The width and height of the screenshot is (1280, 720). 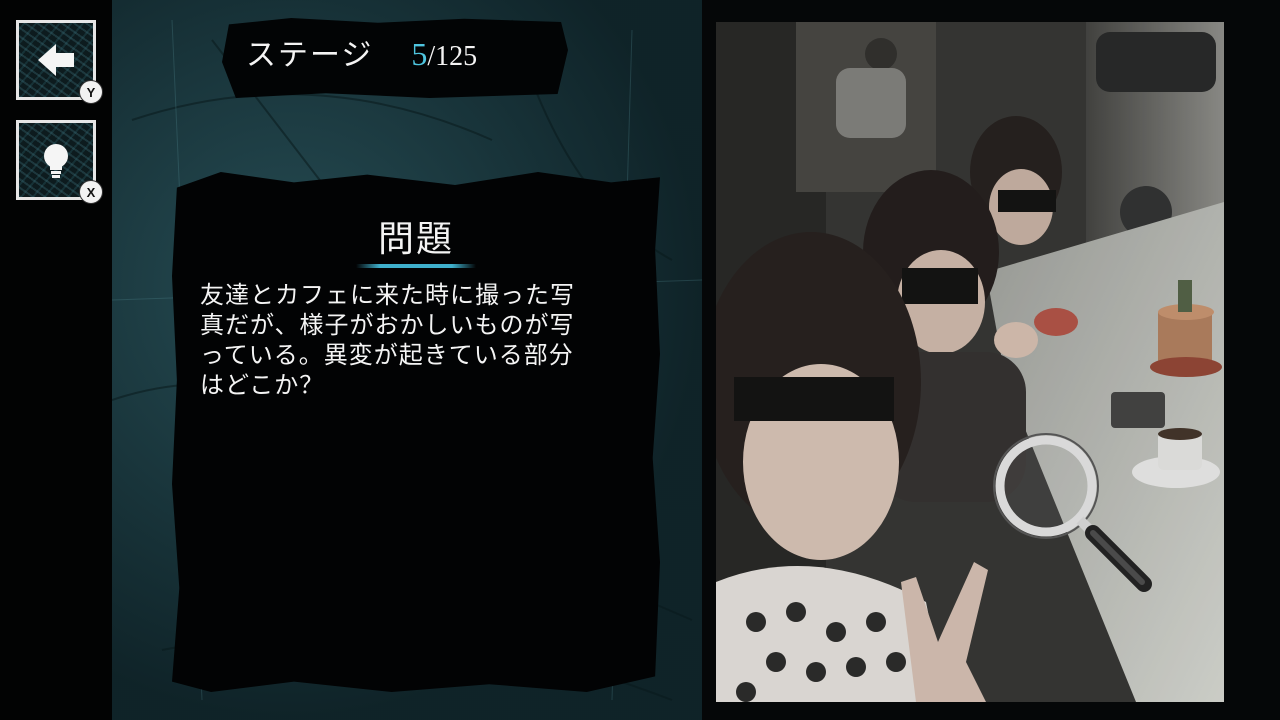 I want to click on magnifier-cursor-icon, so click(x=1072, y=512).